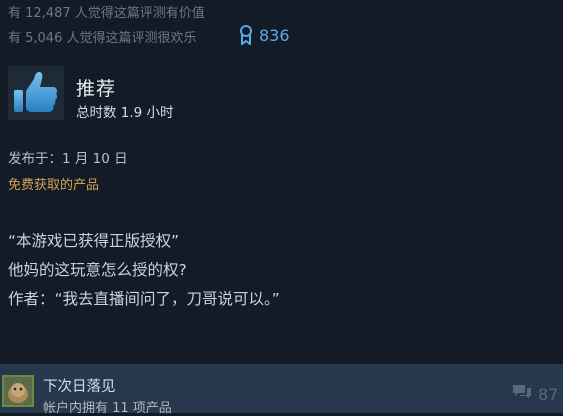  Describe the element at coordinates (107, 408) in the screenshot. I see `author-product-count: 帐户内拥有 11 项产品` at that location.